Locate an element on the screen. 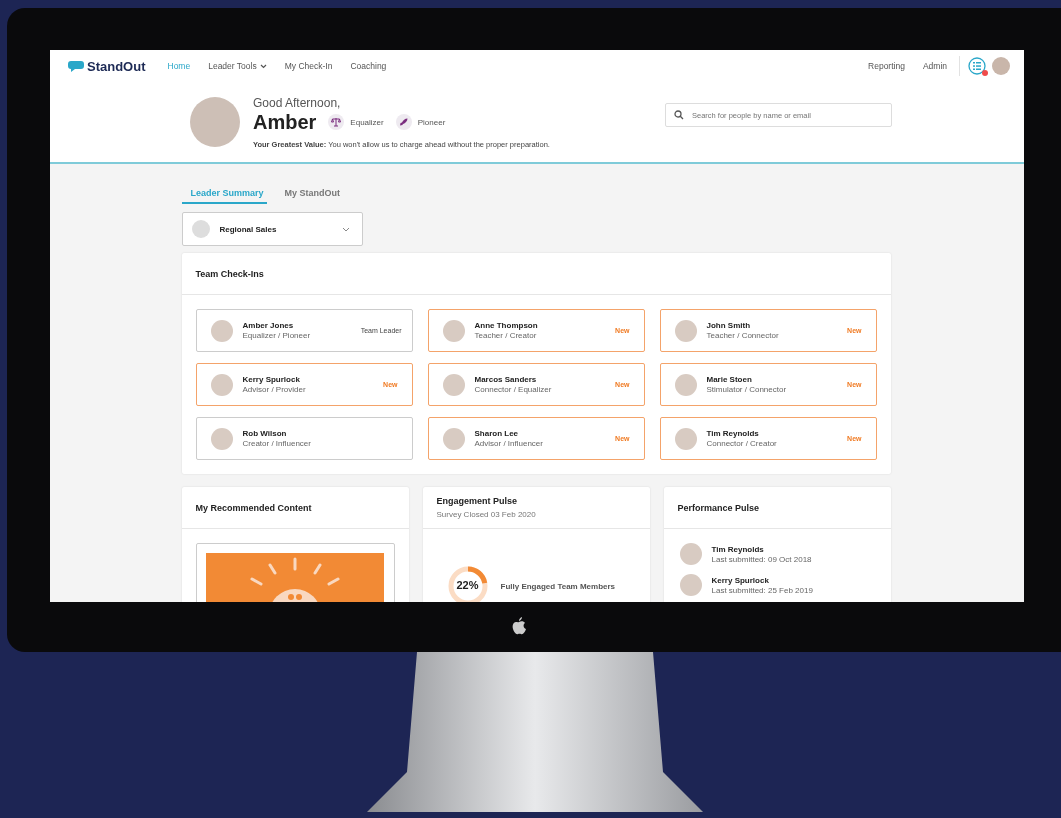  card-title: My Recommended Content is located at coordinates (253, 507).